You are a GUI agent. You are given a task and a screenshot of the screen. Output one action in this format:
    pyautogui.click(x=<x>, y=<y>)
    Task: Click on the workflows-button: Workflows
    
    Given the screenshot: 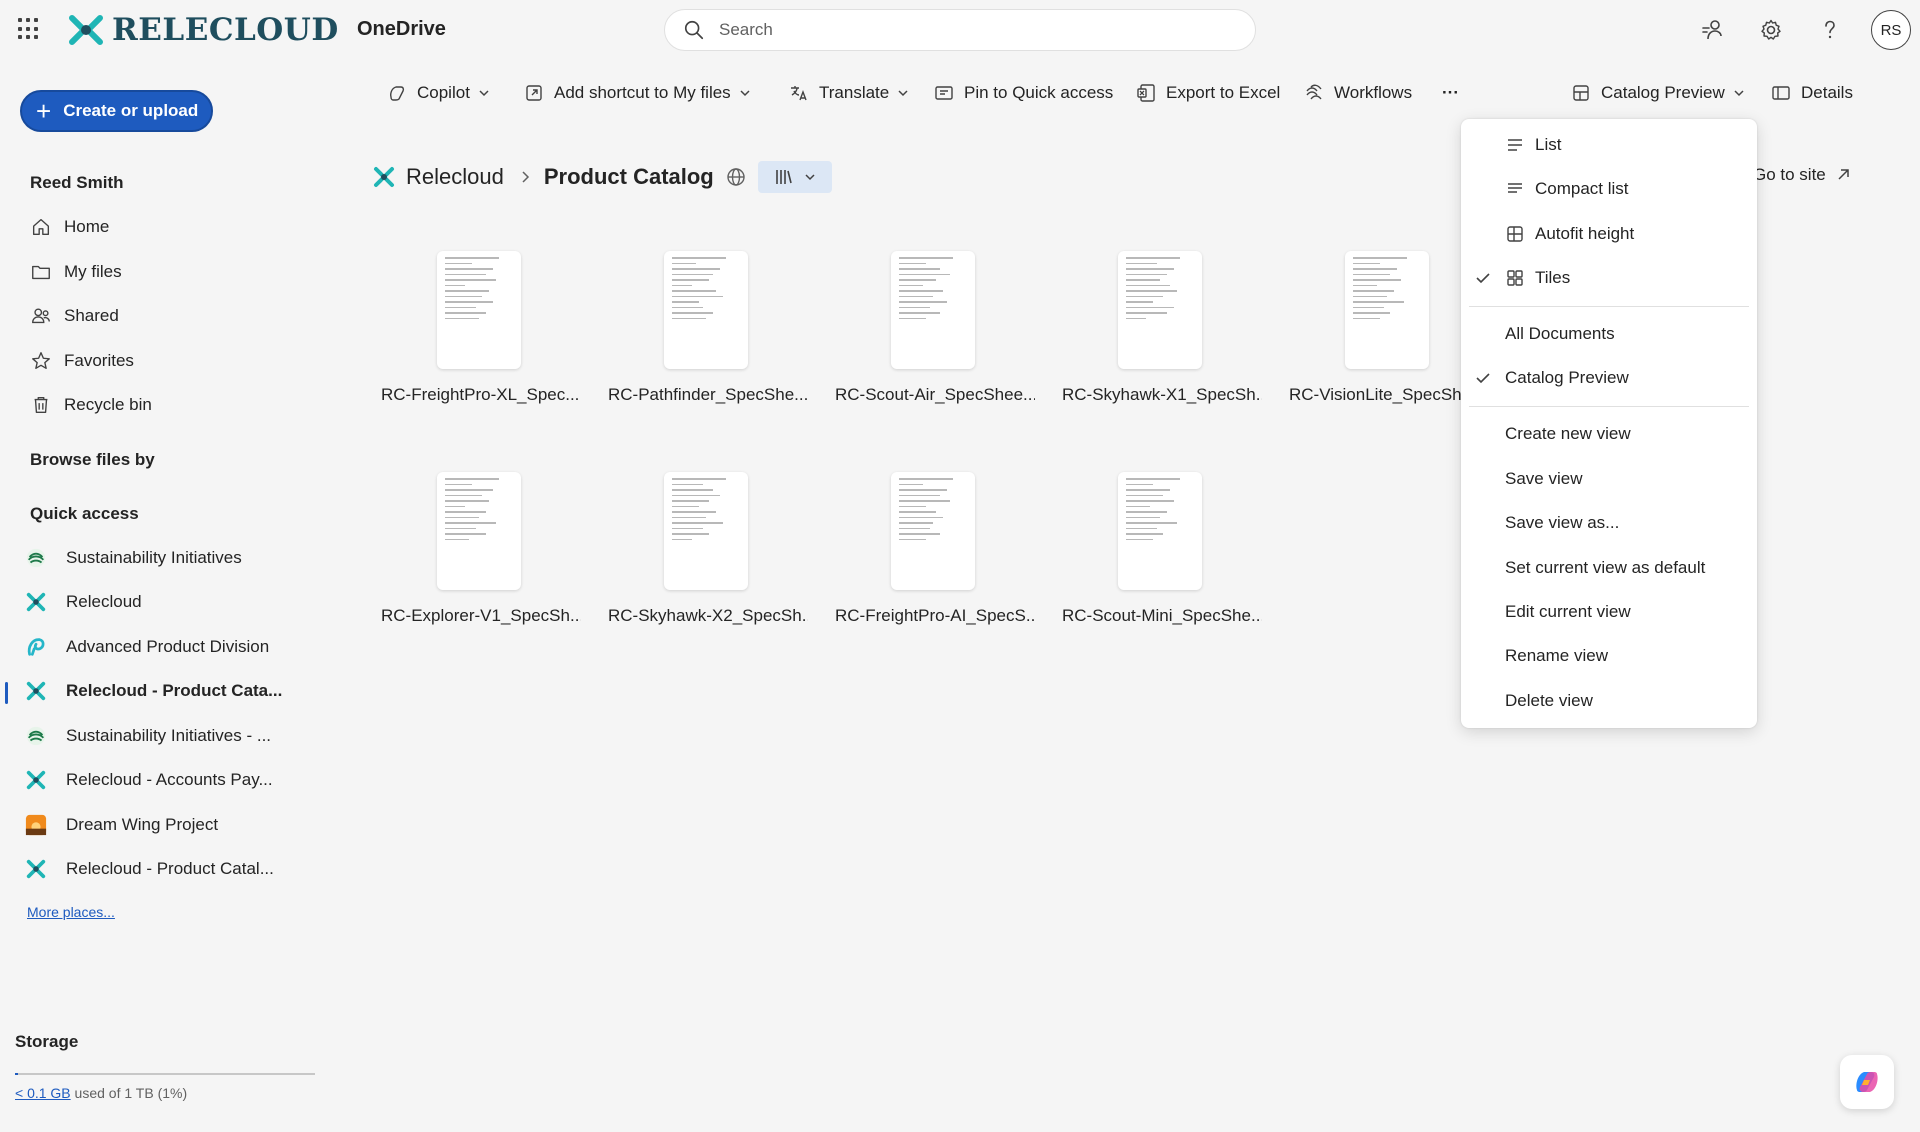 What is the action you would take?
    pyautogui.click(x=1358, y=93)
    